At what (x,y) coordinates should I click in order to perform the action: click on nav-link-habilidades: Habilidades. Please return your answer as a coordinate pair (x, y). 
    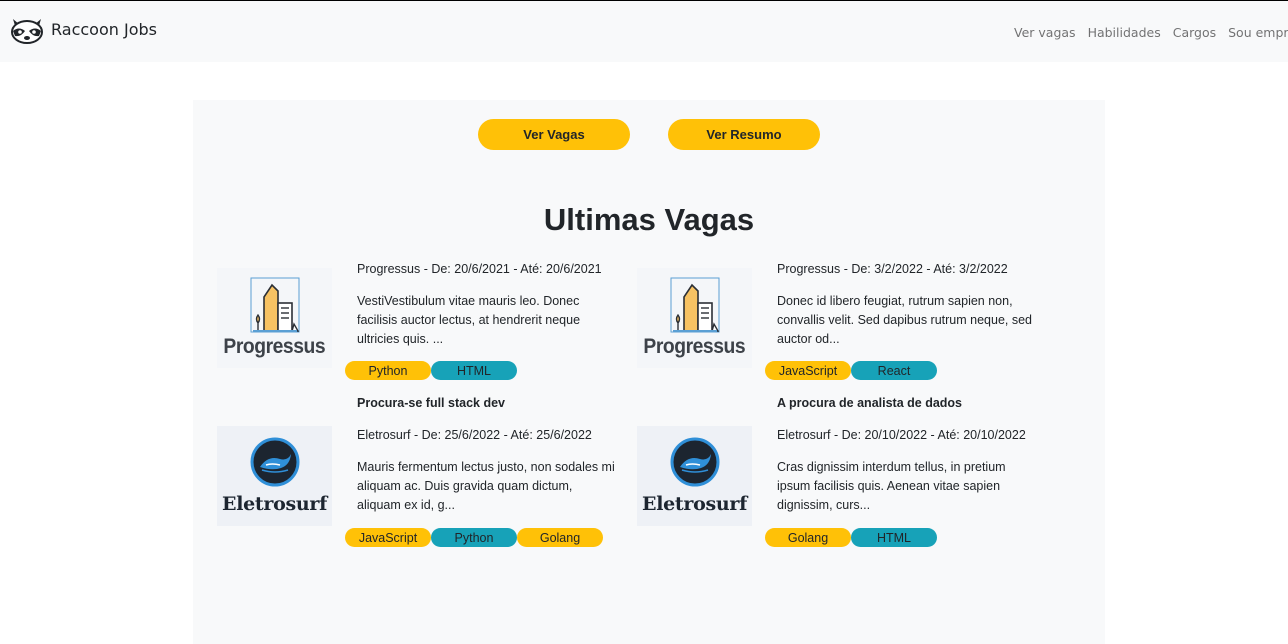
    Looking at the image, I should click on (1124, 32).